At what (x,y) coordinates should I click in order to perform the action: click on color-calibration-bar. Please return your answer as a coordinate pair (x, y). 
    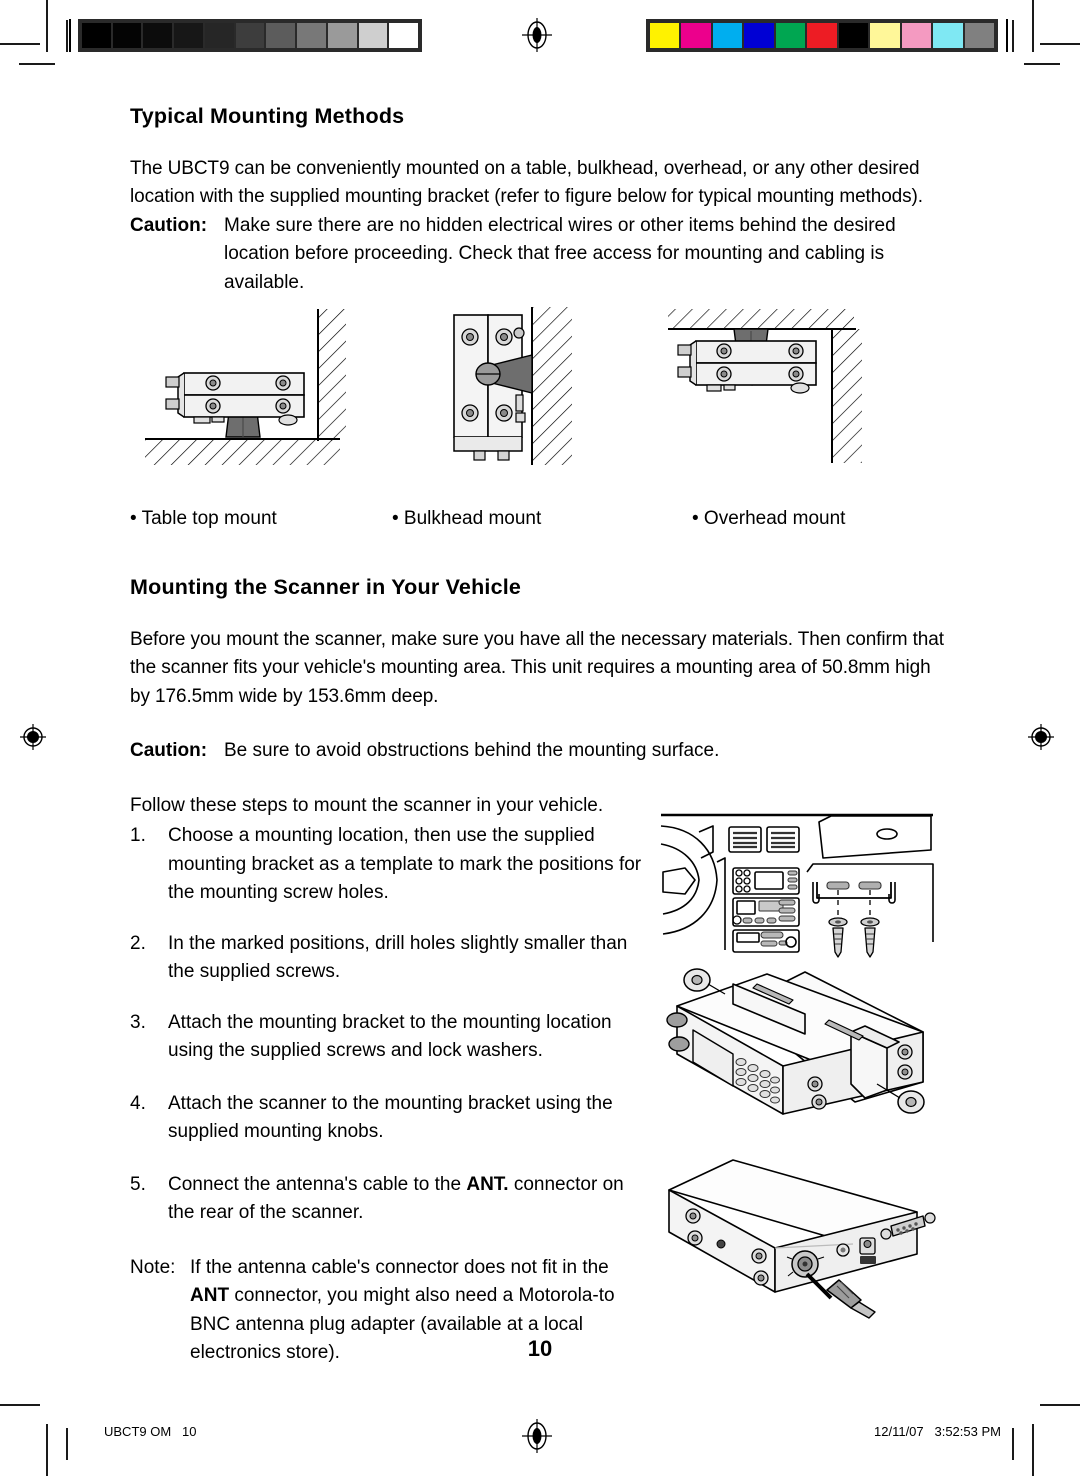
    Looking at the image, I should click on (822, 35).